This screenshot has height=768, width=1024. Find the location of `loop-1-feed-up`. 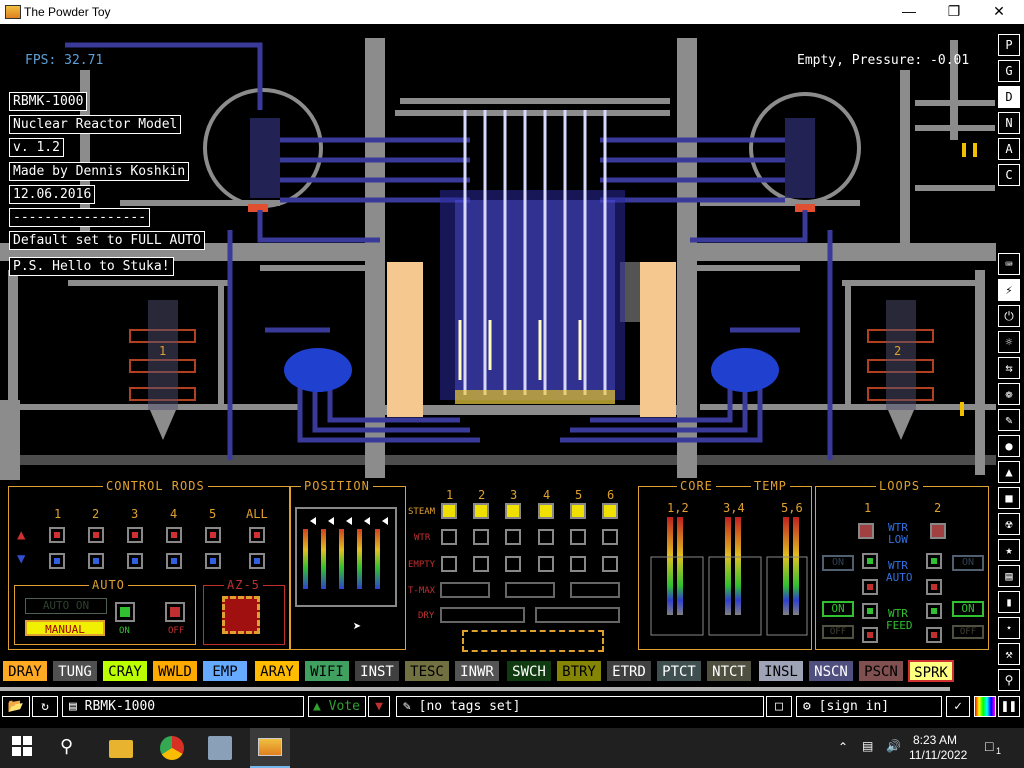

loop-1-feed-up is located at coordinates (870, 611).